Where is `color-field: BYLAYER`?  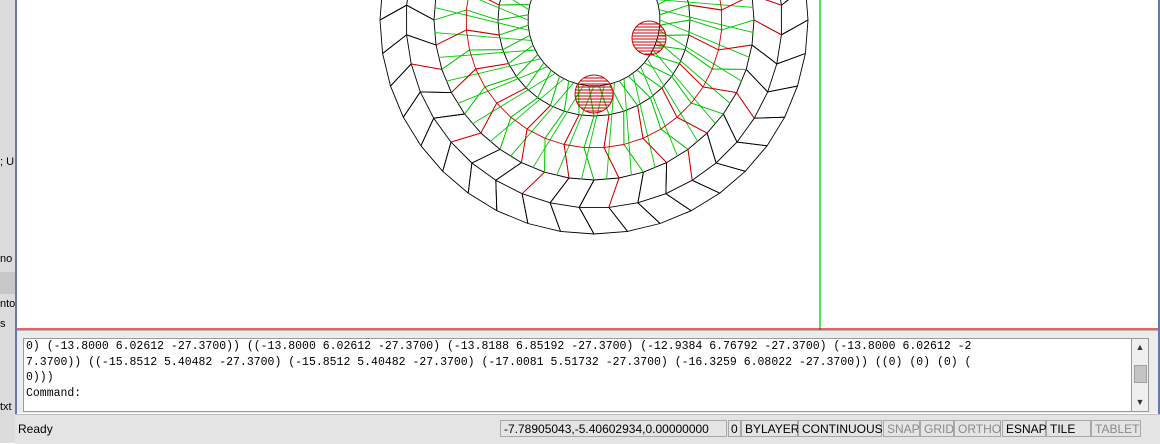
color-field: BYLAYER is located at coordinates (769, 428).